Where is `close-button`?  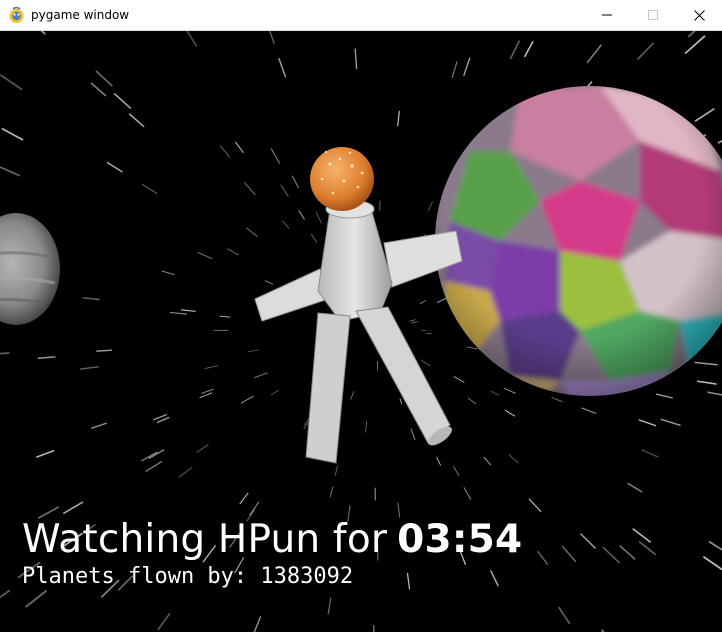 close-button is located at coordinates (699, 15).